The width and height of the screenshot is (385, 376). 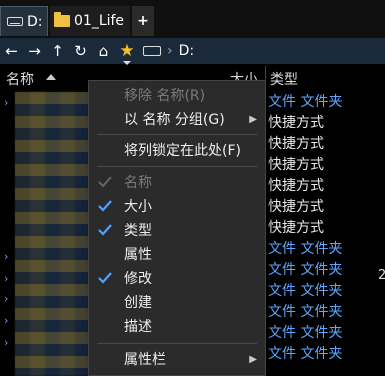 What do you see at coordinates (138, 327) in the screenshot?
I see `menu-item-label: 描述` at bounding box center [138, 327].